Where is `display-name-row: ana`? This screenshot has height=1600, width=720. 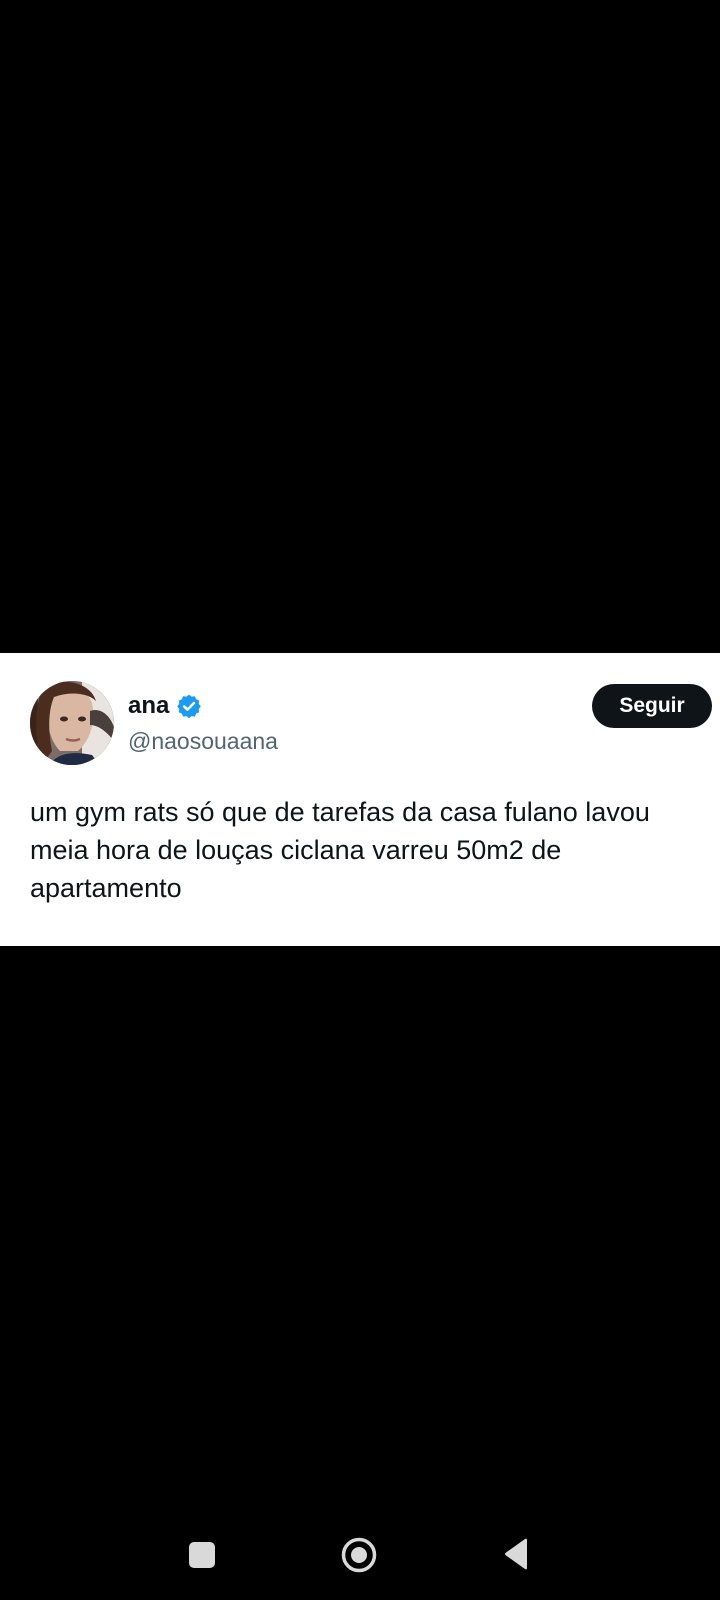
display-name-row: ana is located at coordinates (165, 706).